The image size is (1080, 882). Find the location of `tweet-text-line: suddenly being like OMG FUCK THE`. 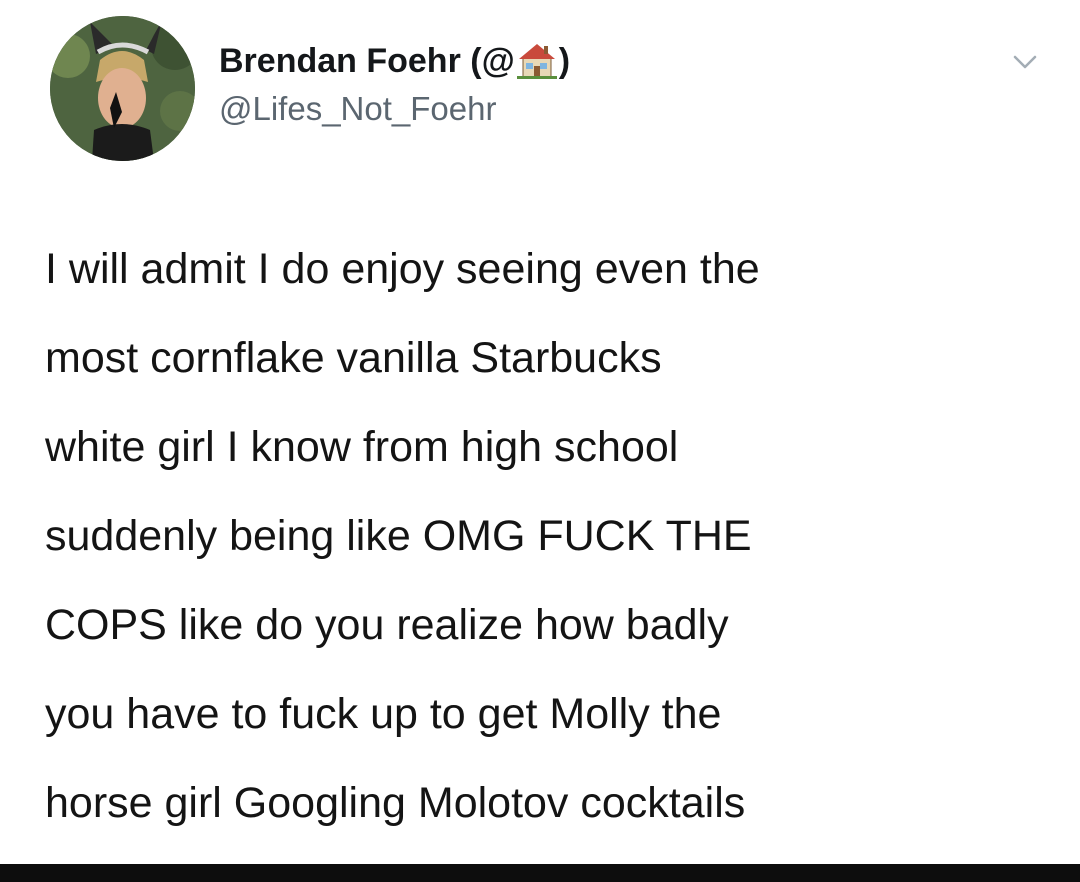

tweet-text-line: suddenly being like OMG FUCK THE is located at coordinates (398, 536).